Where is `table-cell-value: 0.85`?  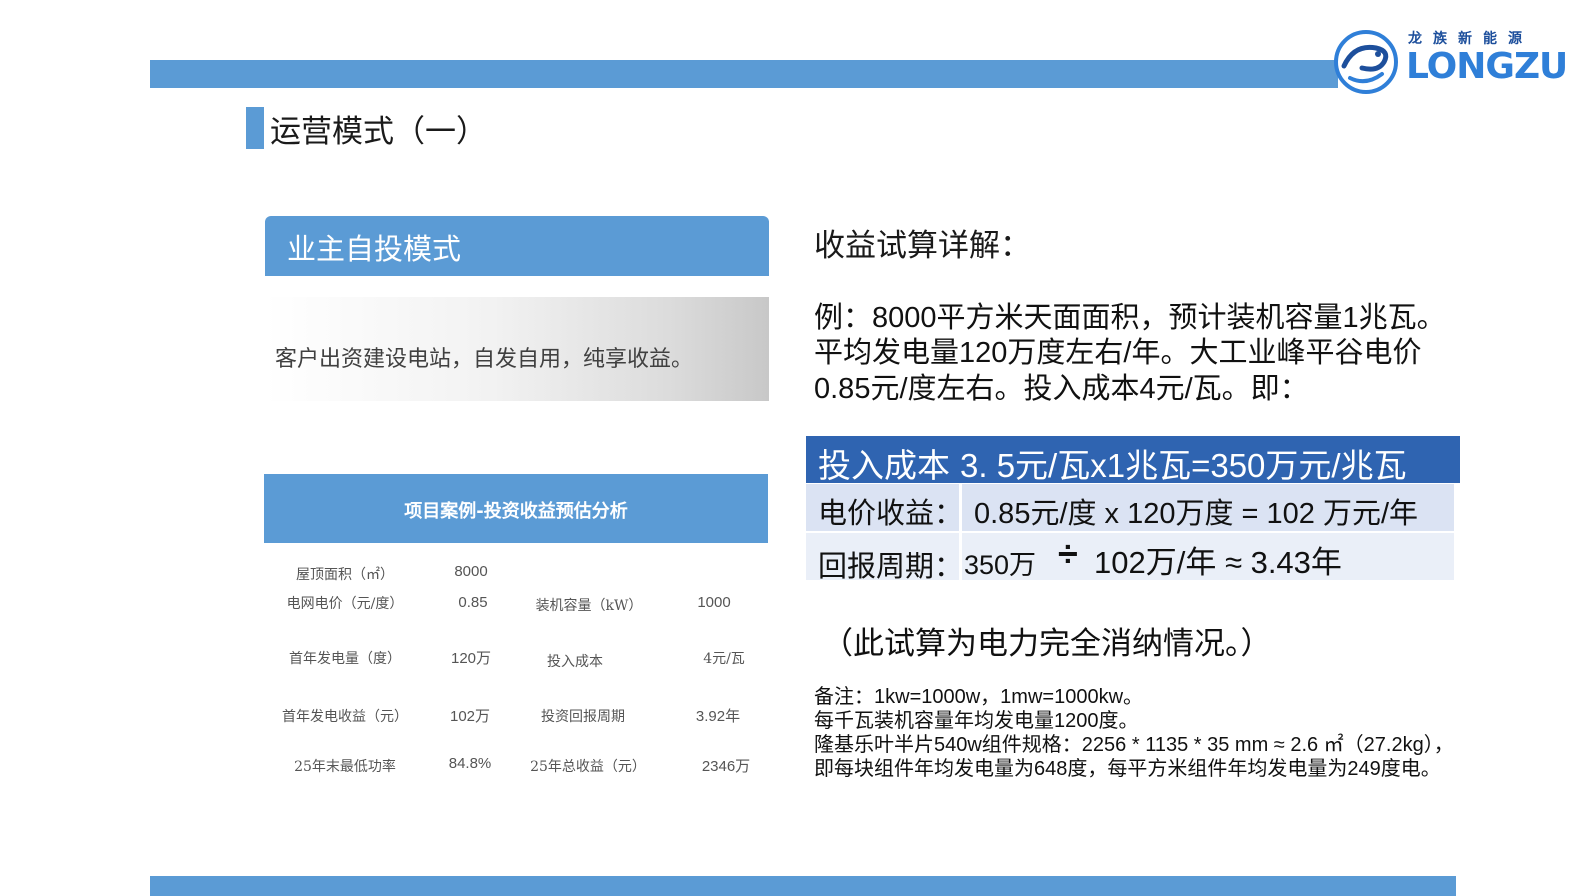 table-cell-value: 0.85 is located at coordinates (473, 602).